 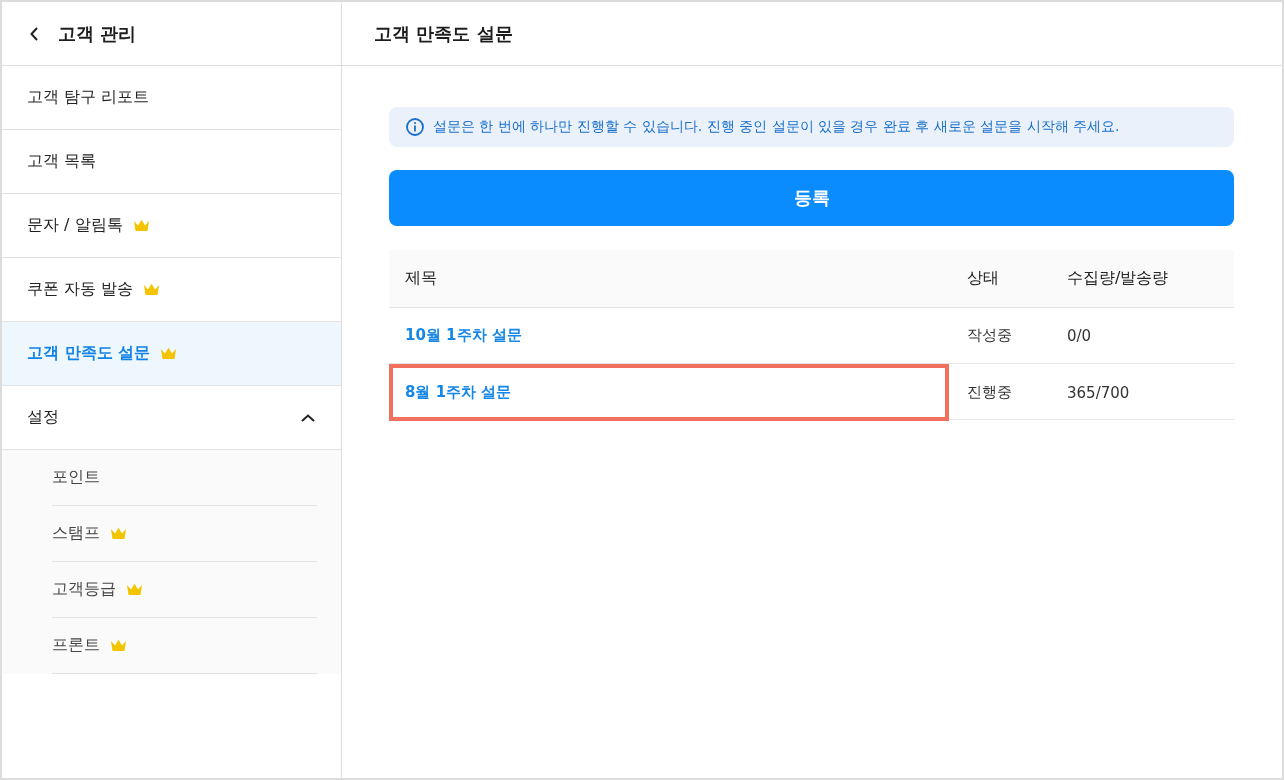 What do you see at coordinates (184, 478) in the screenshot?
I see `sidebar-subitem: 포인트` at bounding box center [184, 478].